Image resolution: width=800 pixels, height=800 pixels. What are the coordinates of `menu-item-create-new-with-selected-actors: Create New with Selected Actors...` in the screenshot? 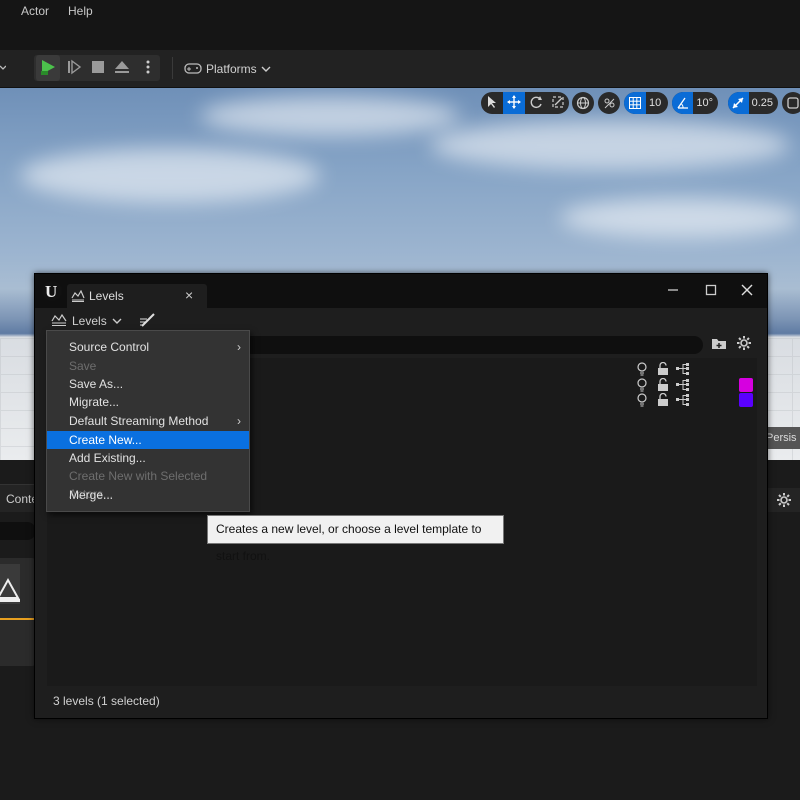 It's located at (148, 484).